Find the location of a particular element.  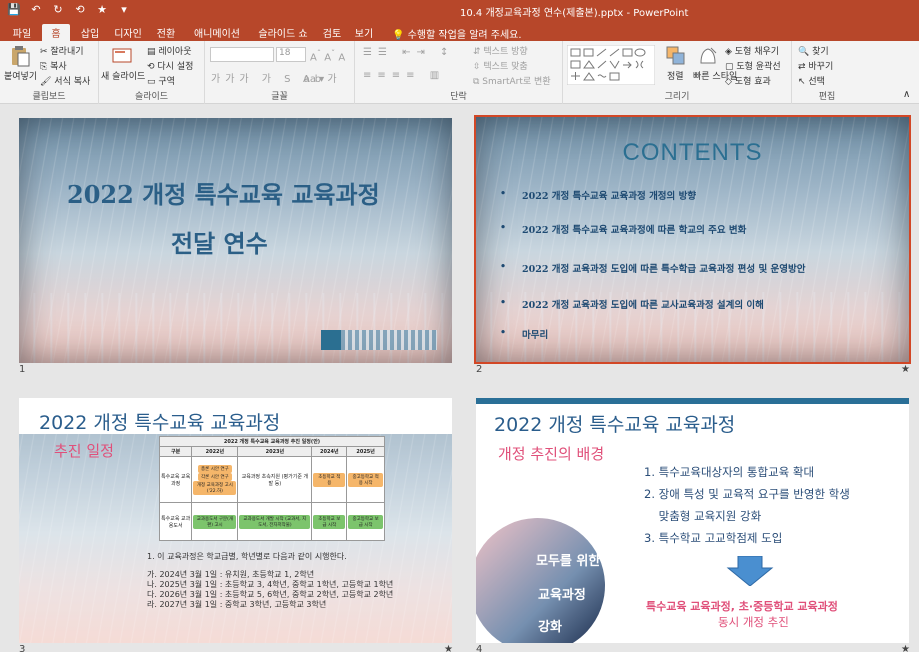

contents-item: 2022 개정 특수교육 교육과정에 따른 학교의 주요 변화 is located at coordinates (623, 229).